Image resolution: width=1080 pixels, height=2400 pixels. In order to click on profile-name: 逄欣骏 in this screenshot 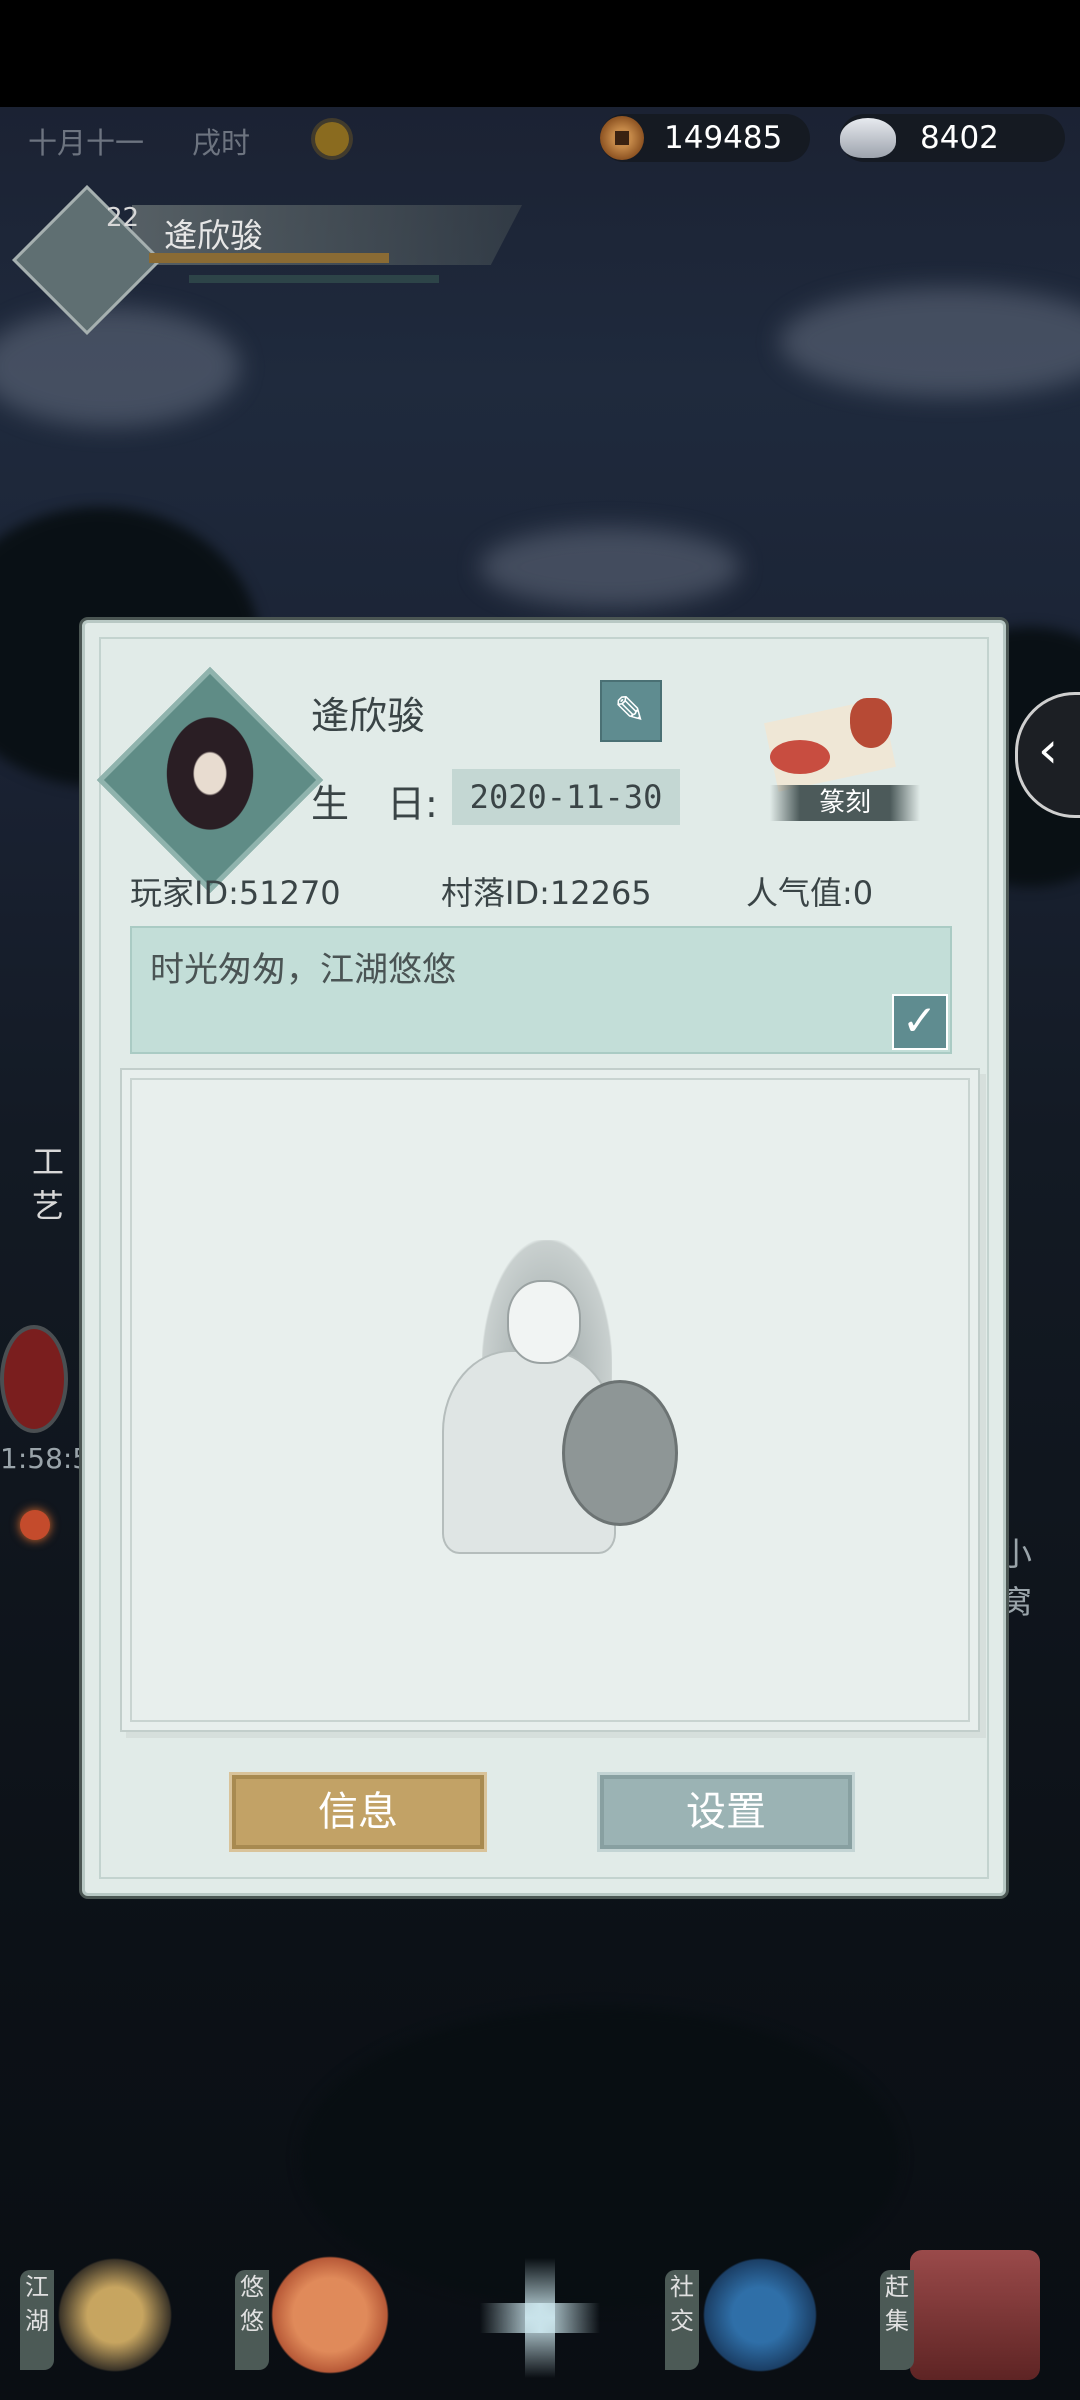, I will do `click(368, 716)`.